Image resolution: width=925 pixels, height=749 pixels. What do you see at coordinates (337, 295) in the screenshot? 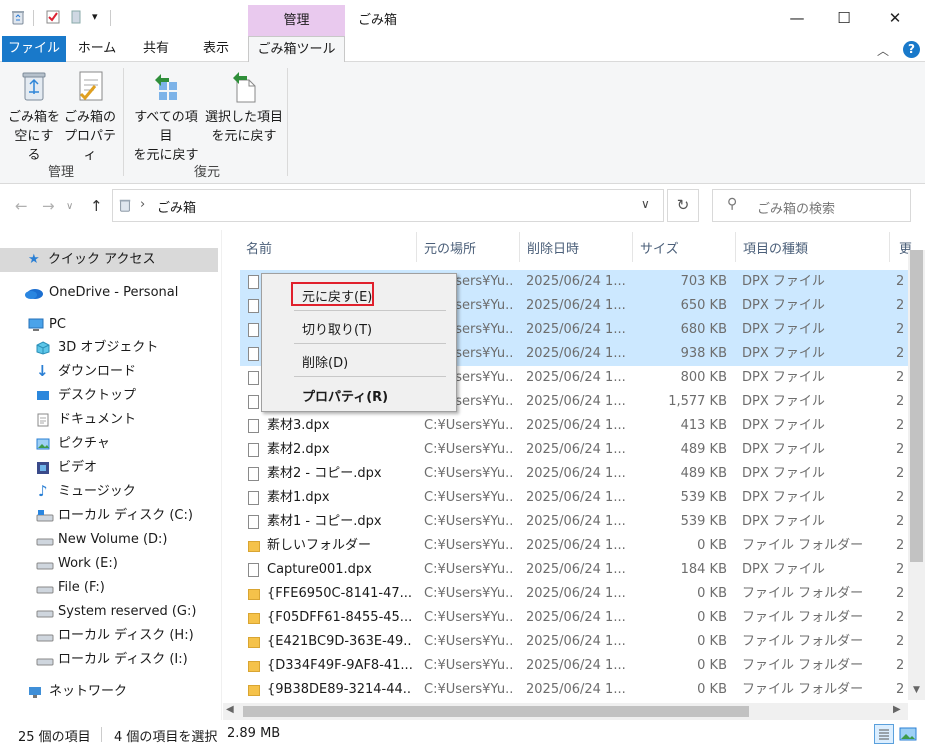
I see `menu-item-restore: 元に戻す(E)` at bounding box center [337, 295].